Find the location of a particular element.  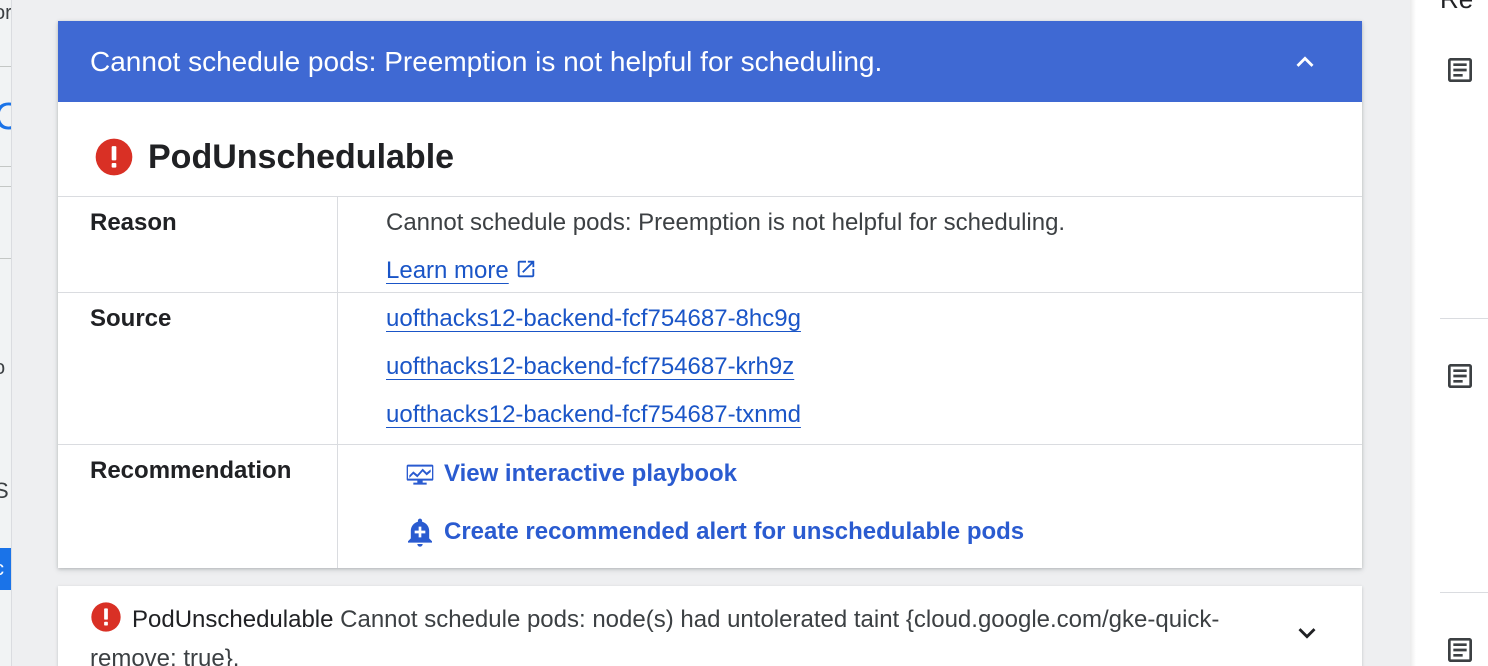

chevron-down-icon is located at coordinates (1307, 633).